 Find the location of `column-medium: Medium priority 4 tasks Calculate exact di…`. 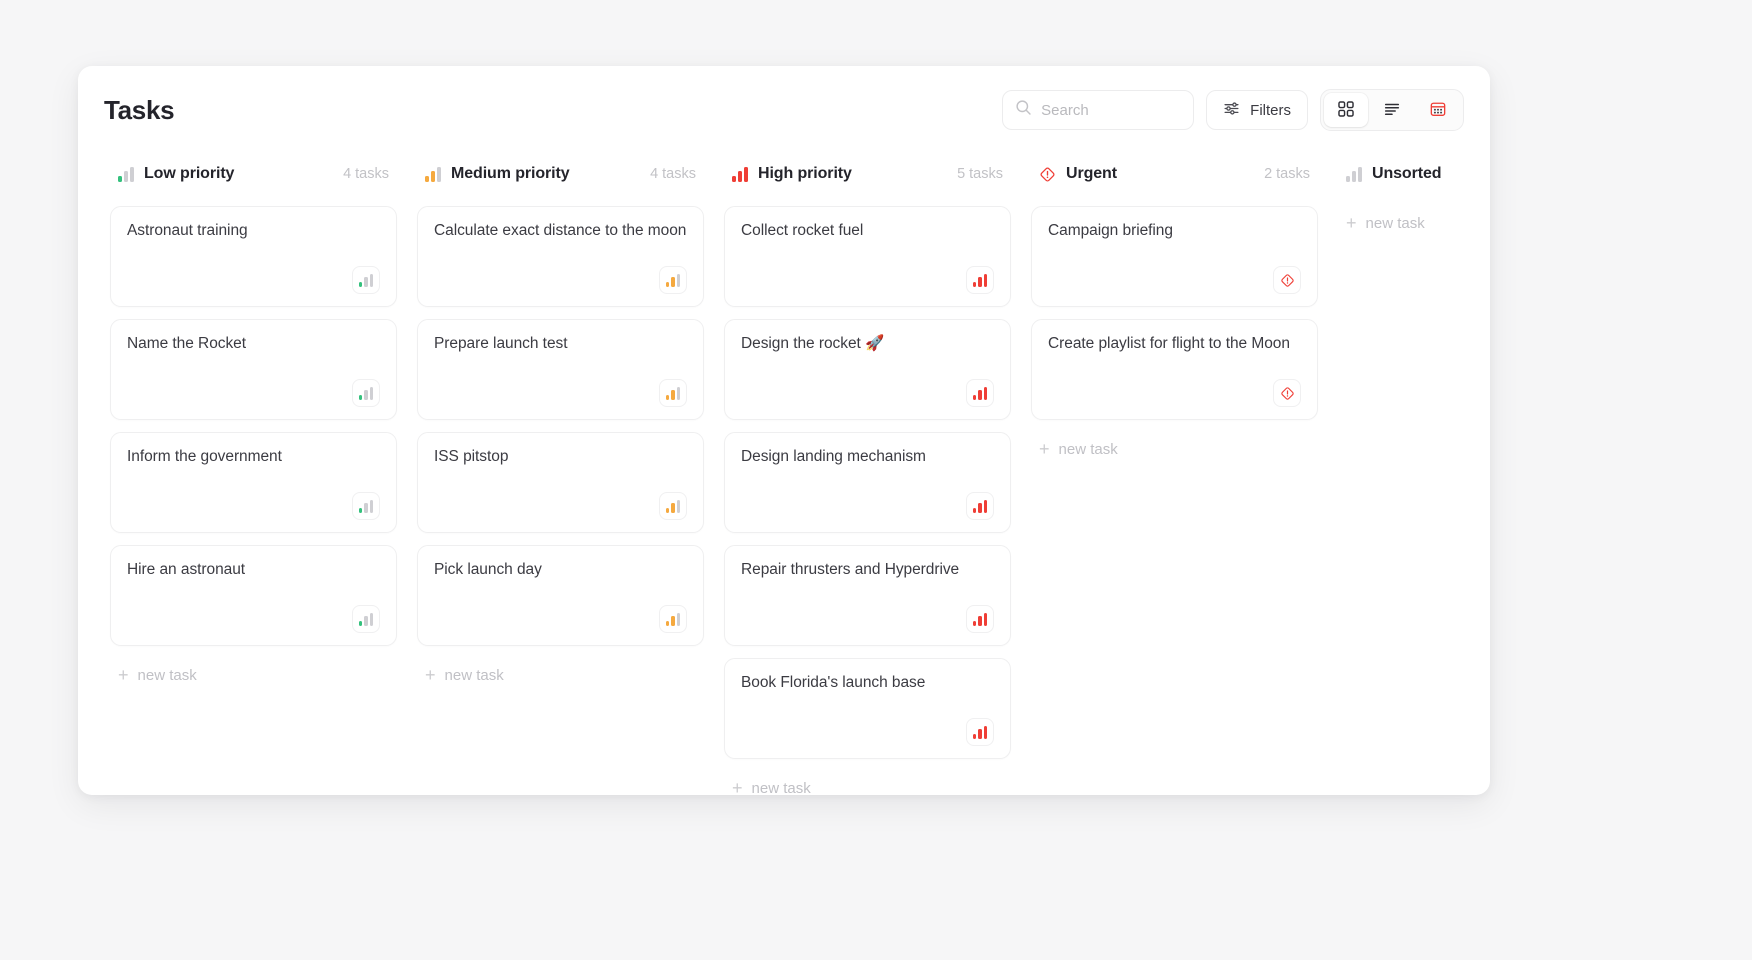

column-medium: Medium priority 4 tasks Calculate exact di… is located at coordinates (560, 423).